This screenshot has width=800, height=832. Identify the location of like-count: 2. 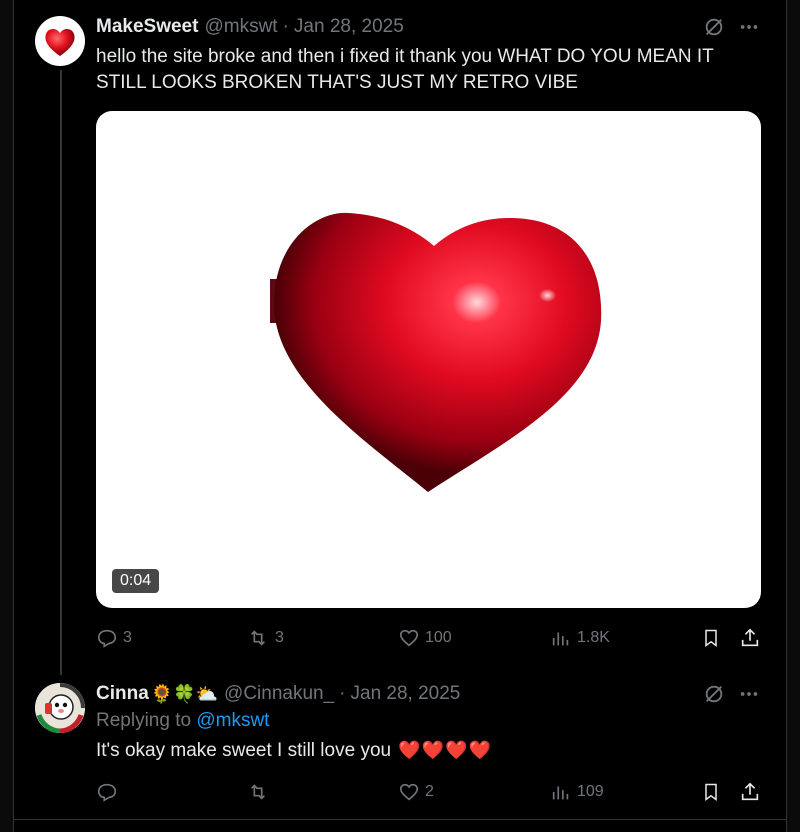
(429, 791).